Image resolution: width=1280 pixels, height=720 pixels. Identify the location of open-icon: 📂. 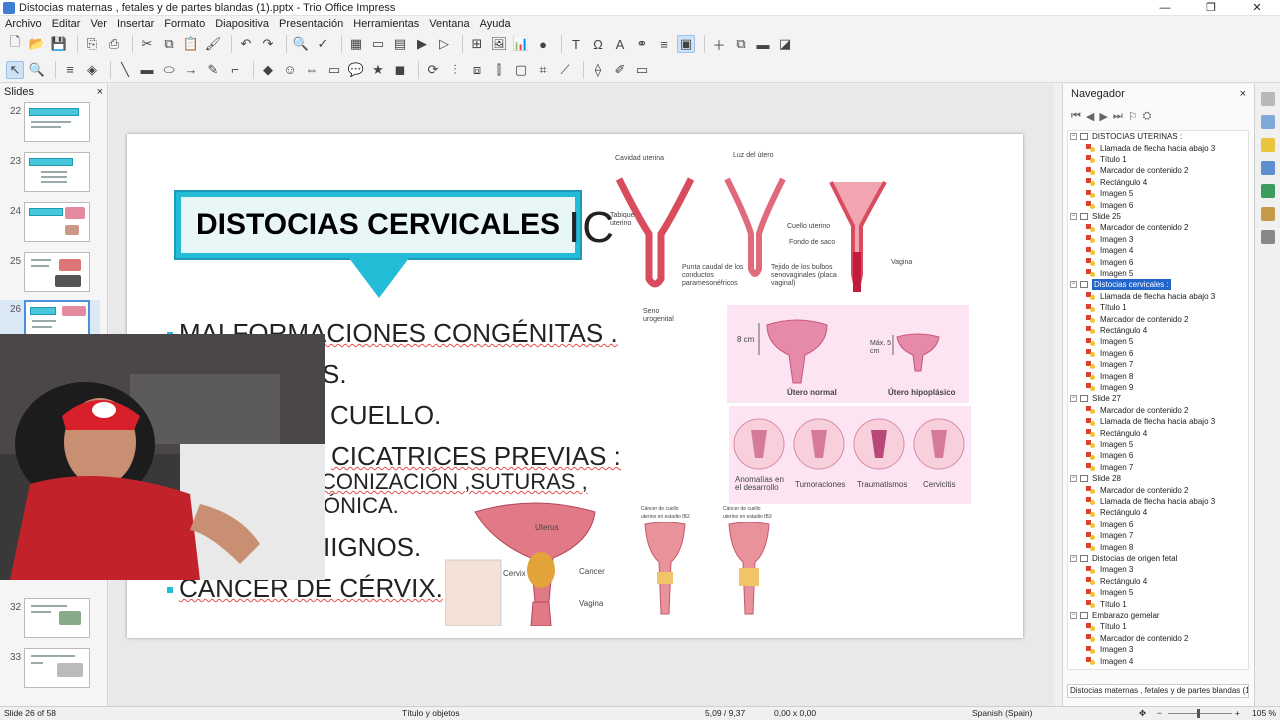
(37, 44).